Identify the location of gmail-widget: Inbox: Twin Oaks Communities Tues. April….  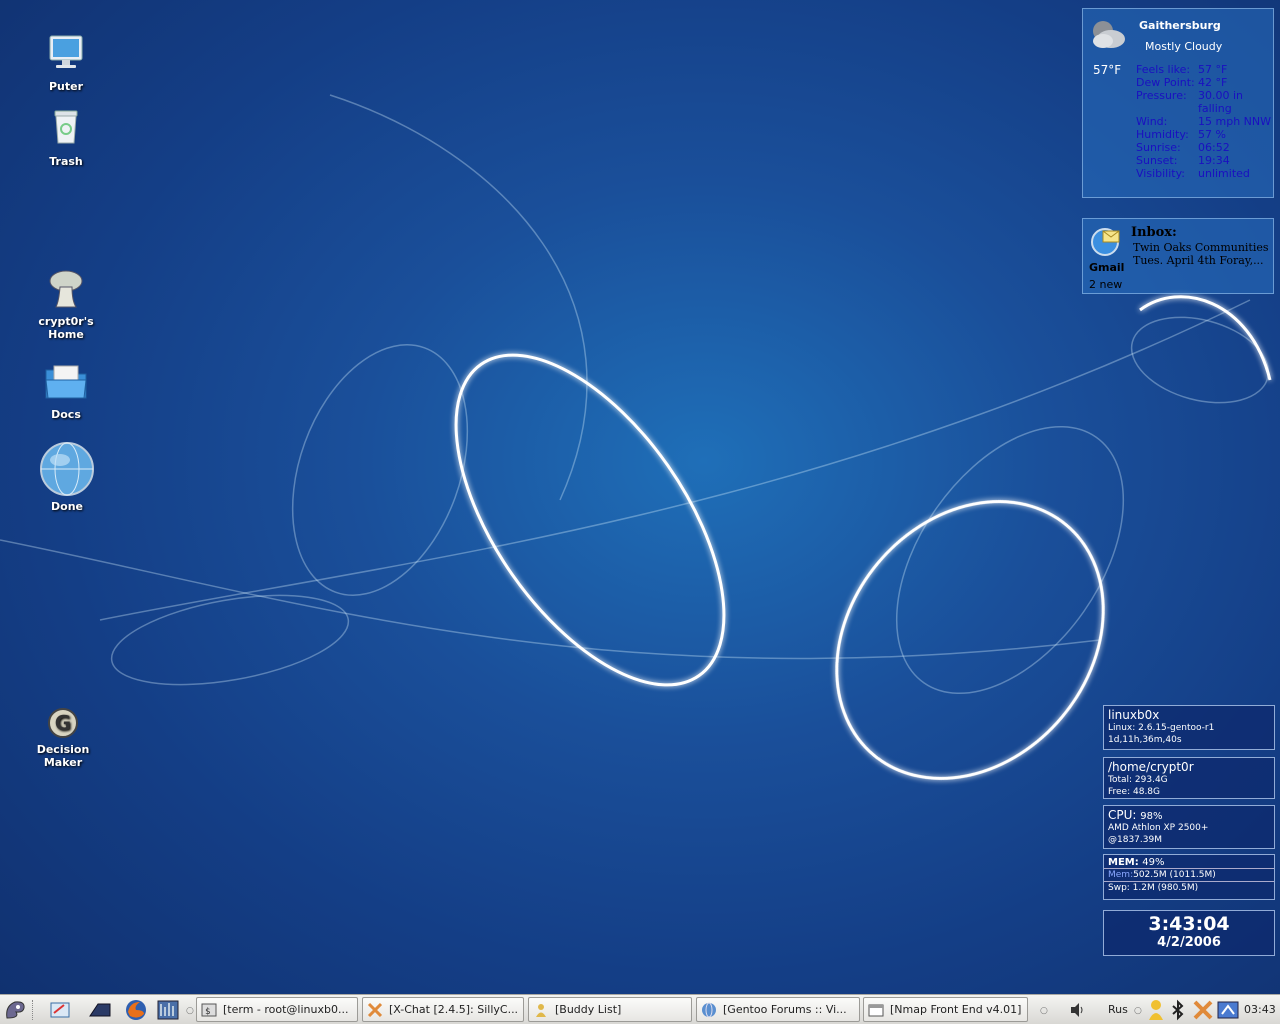
(1178, 256).